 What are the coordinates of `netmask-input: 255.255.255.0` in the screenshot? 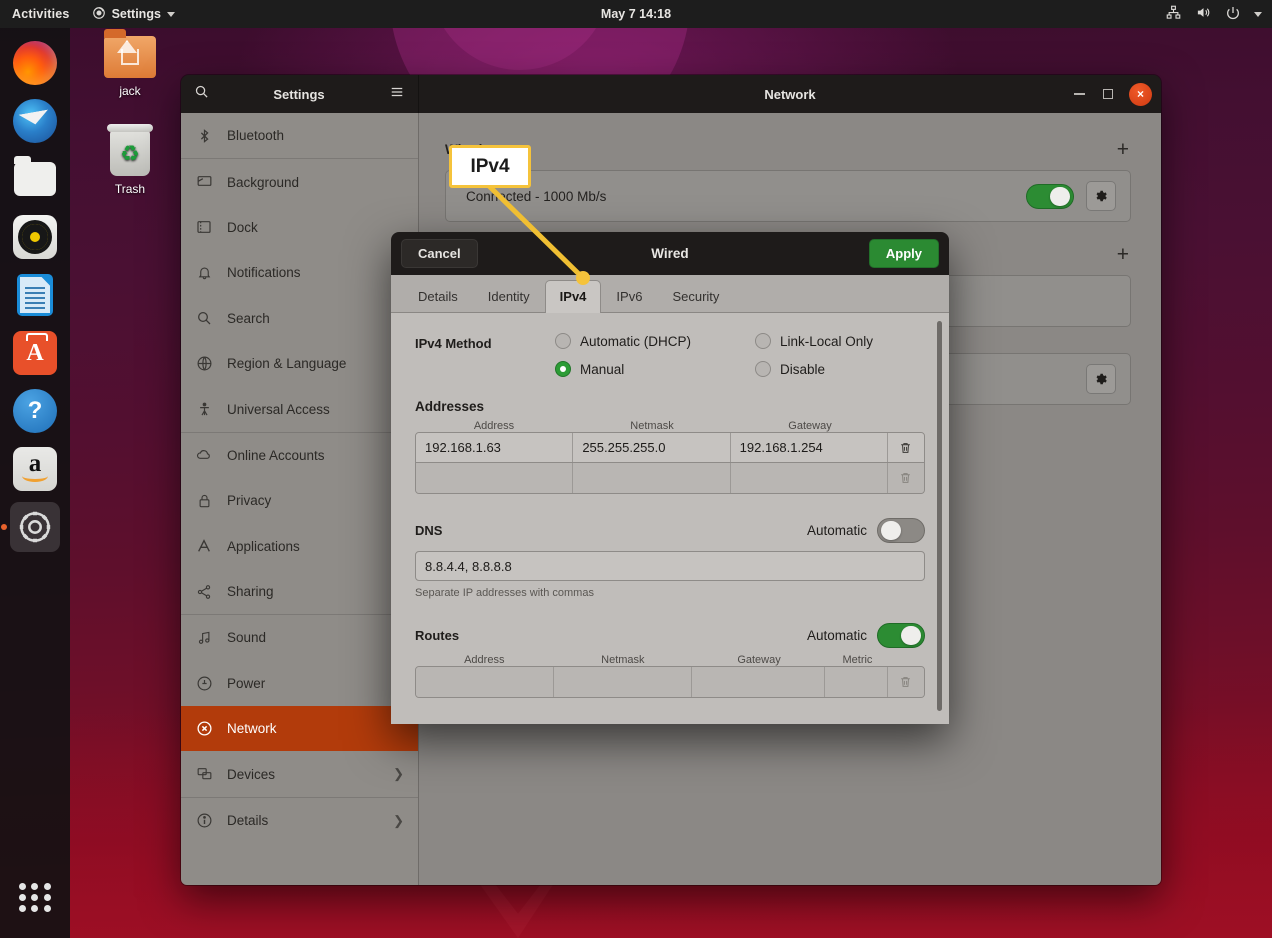 It's located at (652, 447).